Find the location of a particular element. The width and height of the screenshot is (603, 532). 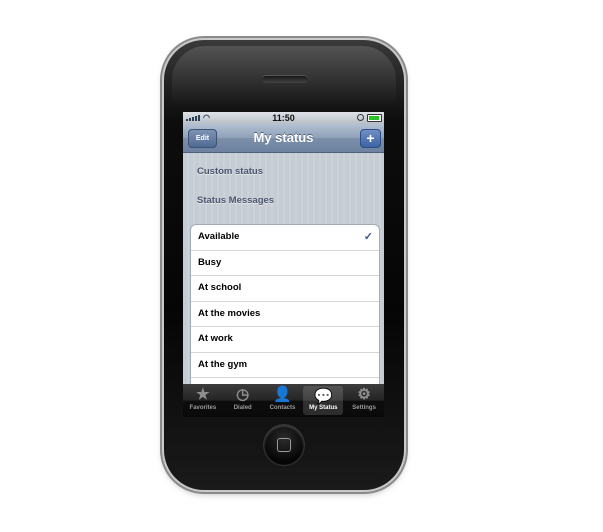

custom-status-label: Custom status is located at coordinates (230, 171).